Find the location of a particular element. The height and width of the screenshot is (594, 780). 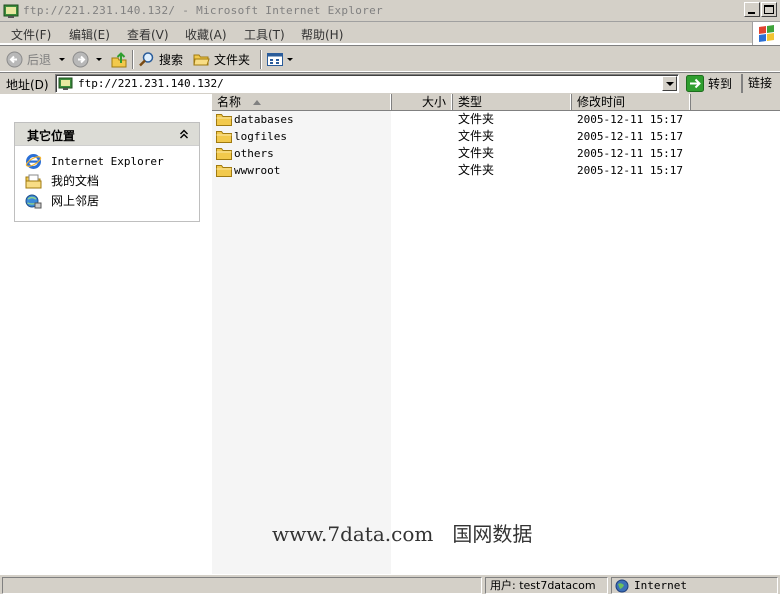

internet-zone-icon is located at coordinates (622, 586).